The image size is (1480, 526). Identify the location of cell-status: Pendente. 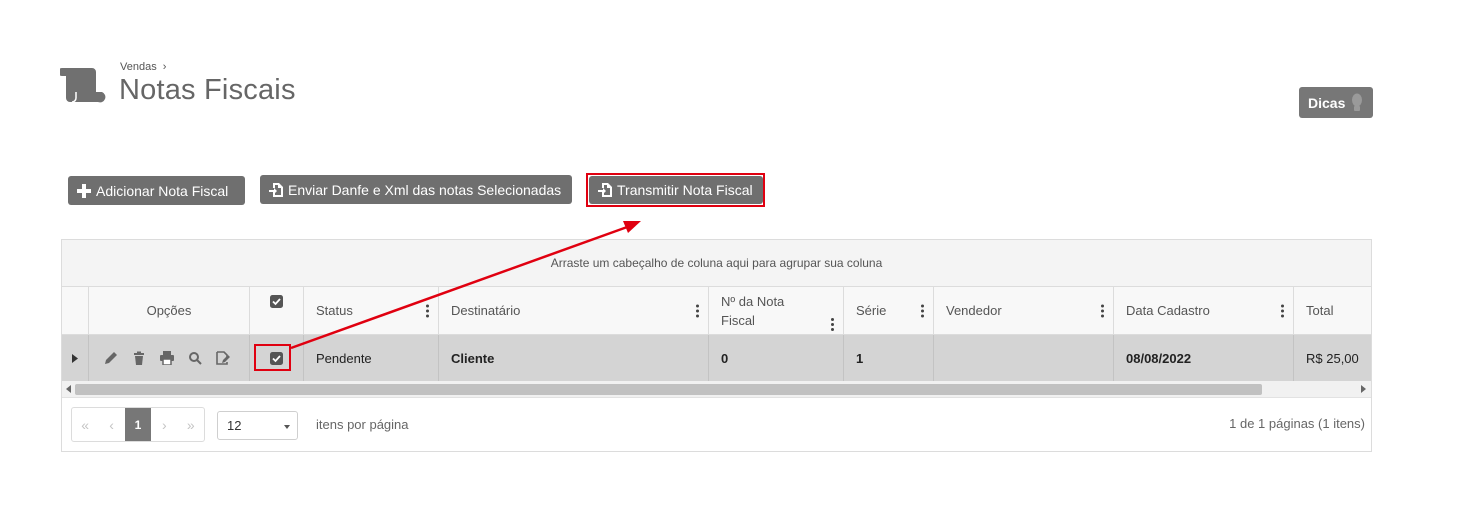
(371, 358).